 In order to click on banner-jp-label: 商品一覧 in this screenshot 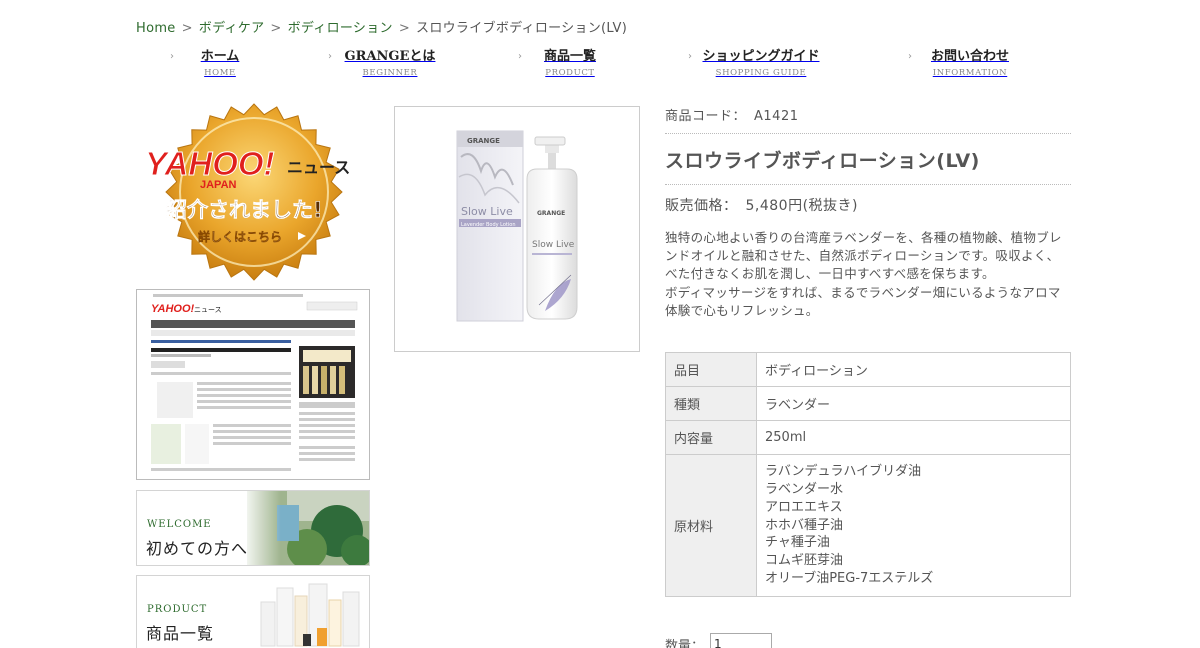, I will do `click(180, 633)`.